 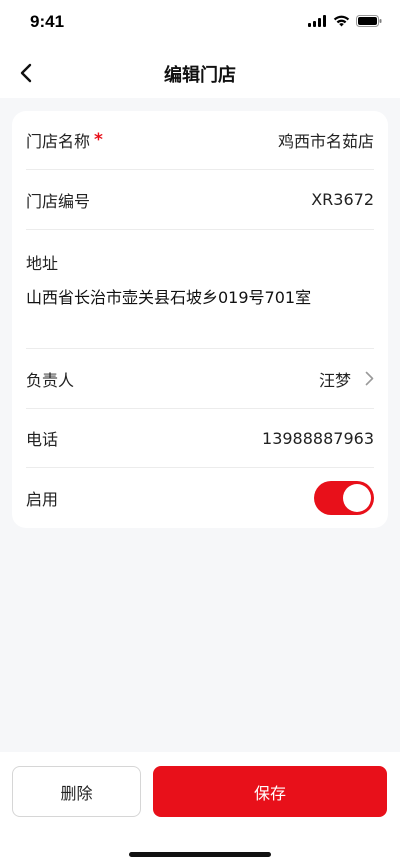 What do you see at coordinates (200, 24) in the screenshot?
I see `status-bar: 9:41` at bounding box center [200, 24].